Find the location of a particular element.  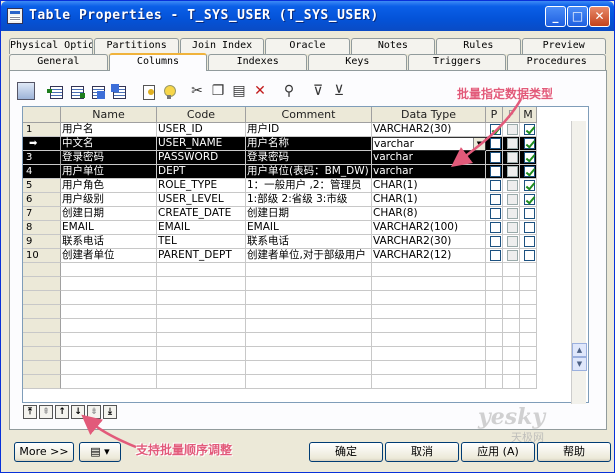

insert-row-icon is located at coordinates (55, 91).